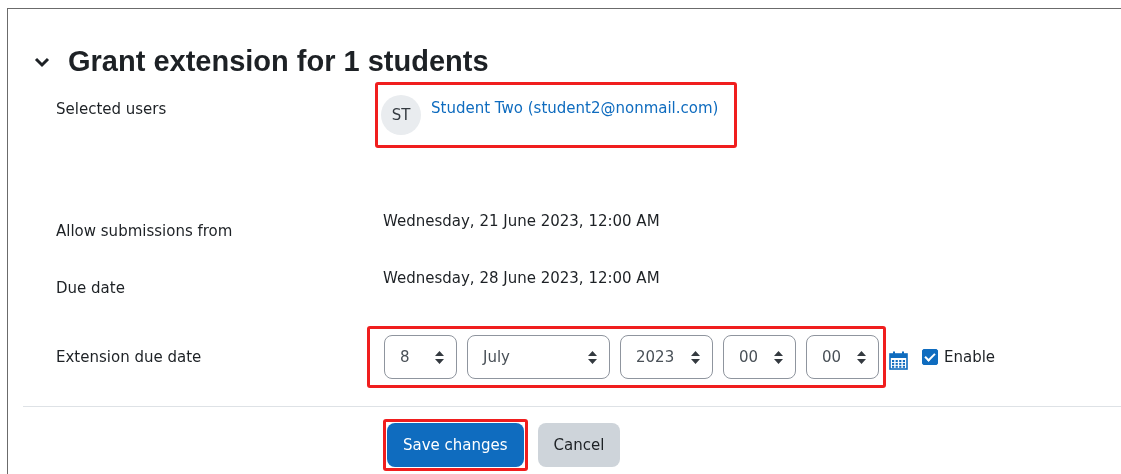 The width and height of the screenshot is (1121, 474). I want to click on cancel-button: Cancel, so click(579, 445).